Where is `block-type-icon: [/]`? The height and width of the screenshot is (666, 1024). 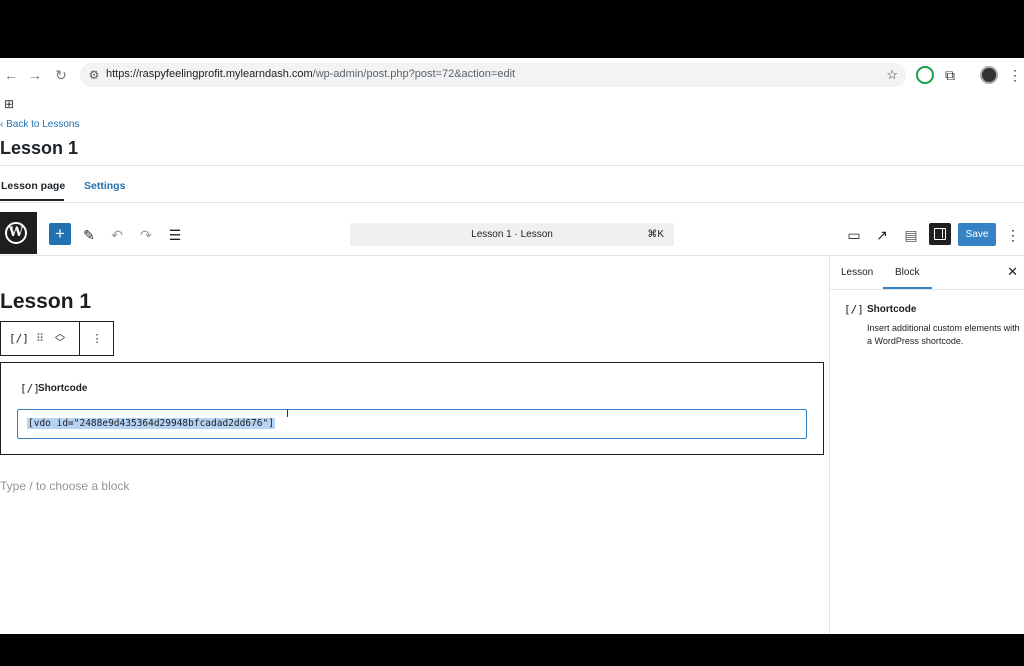 block-type-icon: [/] is located at coordinates (19, 339).